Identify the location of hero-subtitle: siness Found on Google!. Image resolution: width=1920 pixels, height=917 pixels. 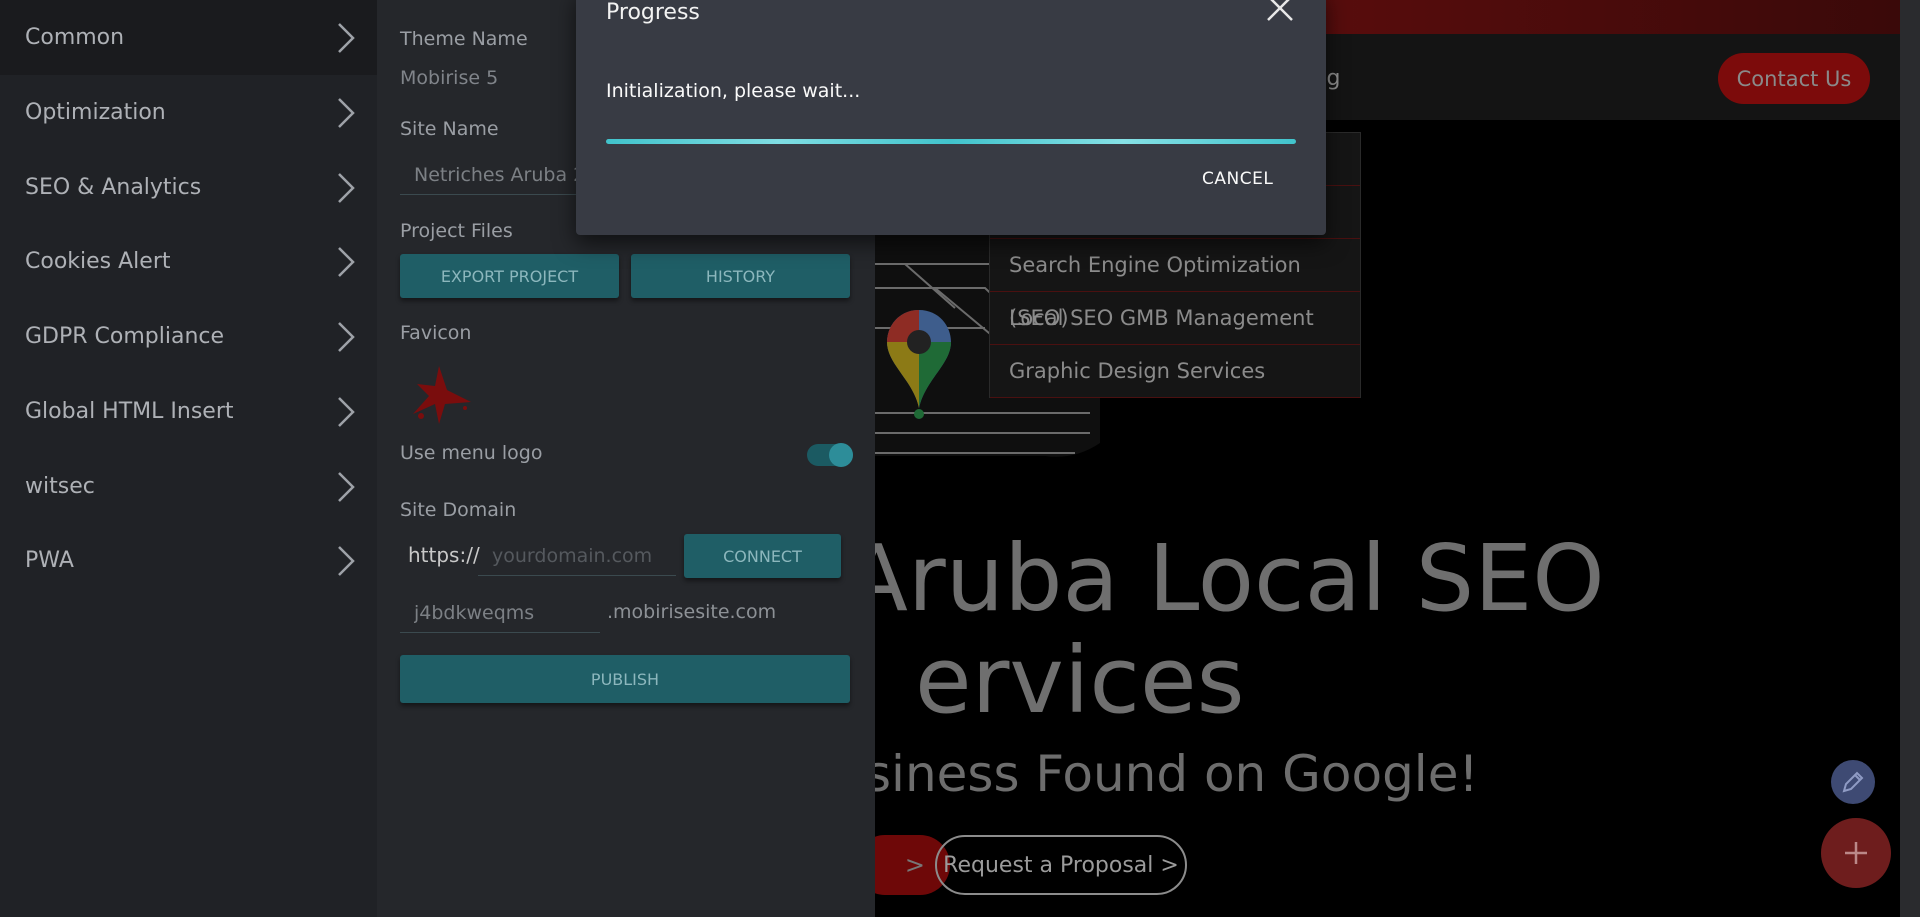
(1177, 774).